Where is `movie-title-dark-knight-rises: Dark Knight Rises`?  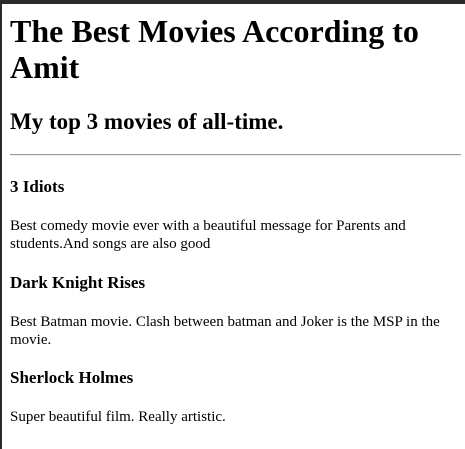
movie-title-dark-knight-rises: Dark Knight Rises is located at coordinates (78, 282).